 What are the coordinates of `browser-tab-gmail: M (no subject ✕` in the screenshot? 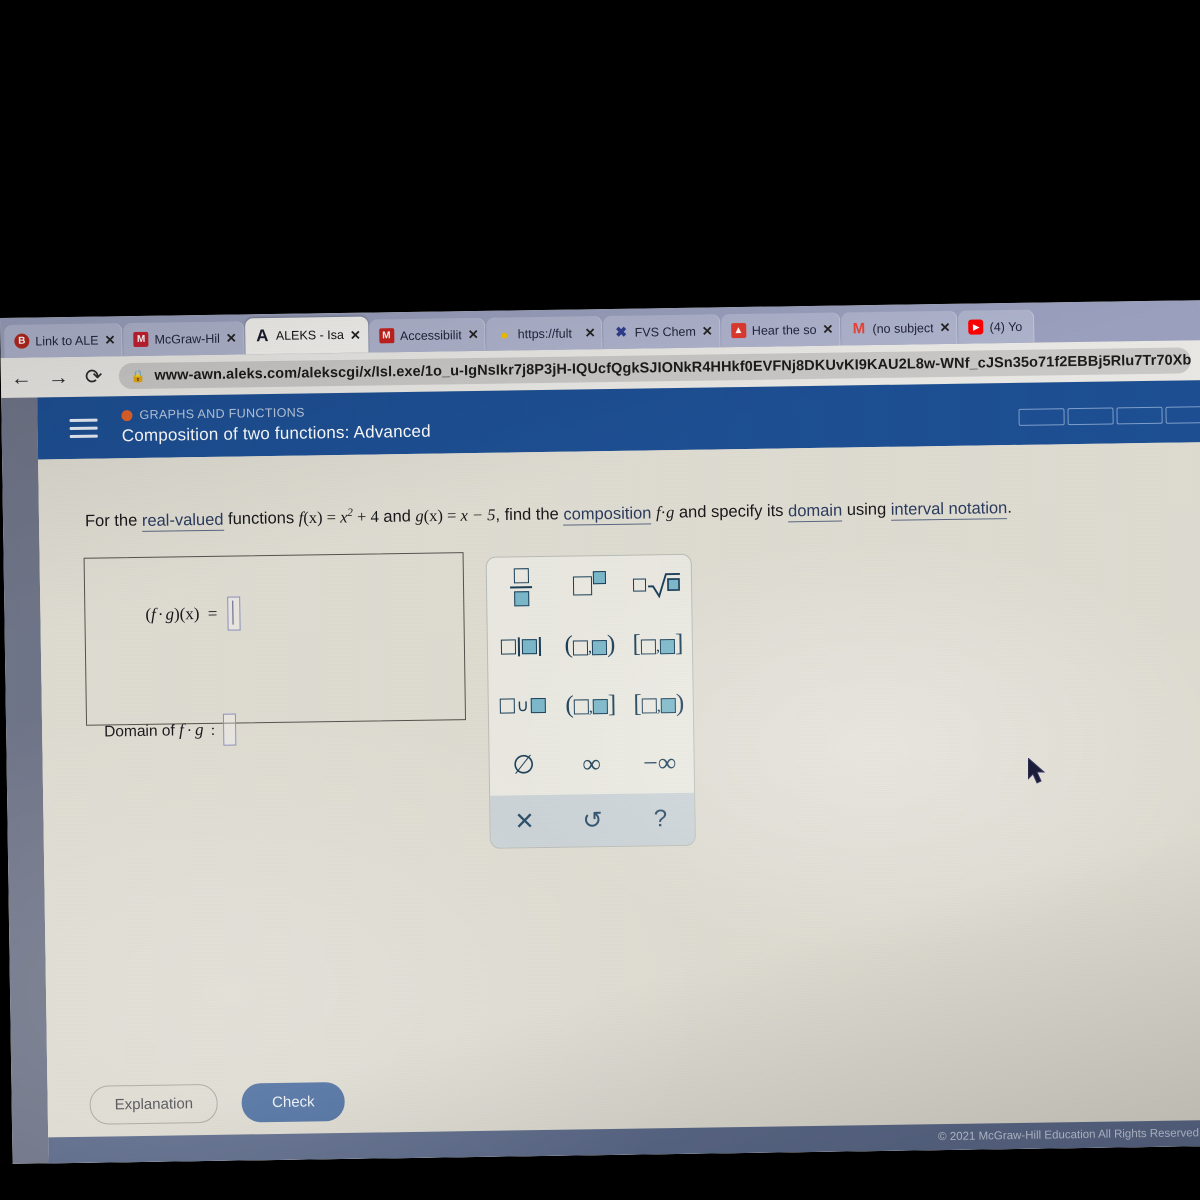 It's located at (899, 328).